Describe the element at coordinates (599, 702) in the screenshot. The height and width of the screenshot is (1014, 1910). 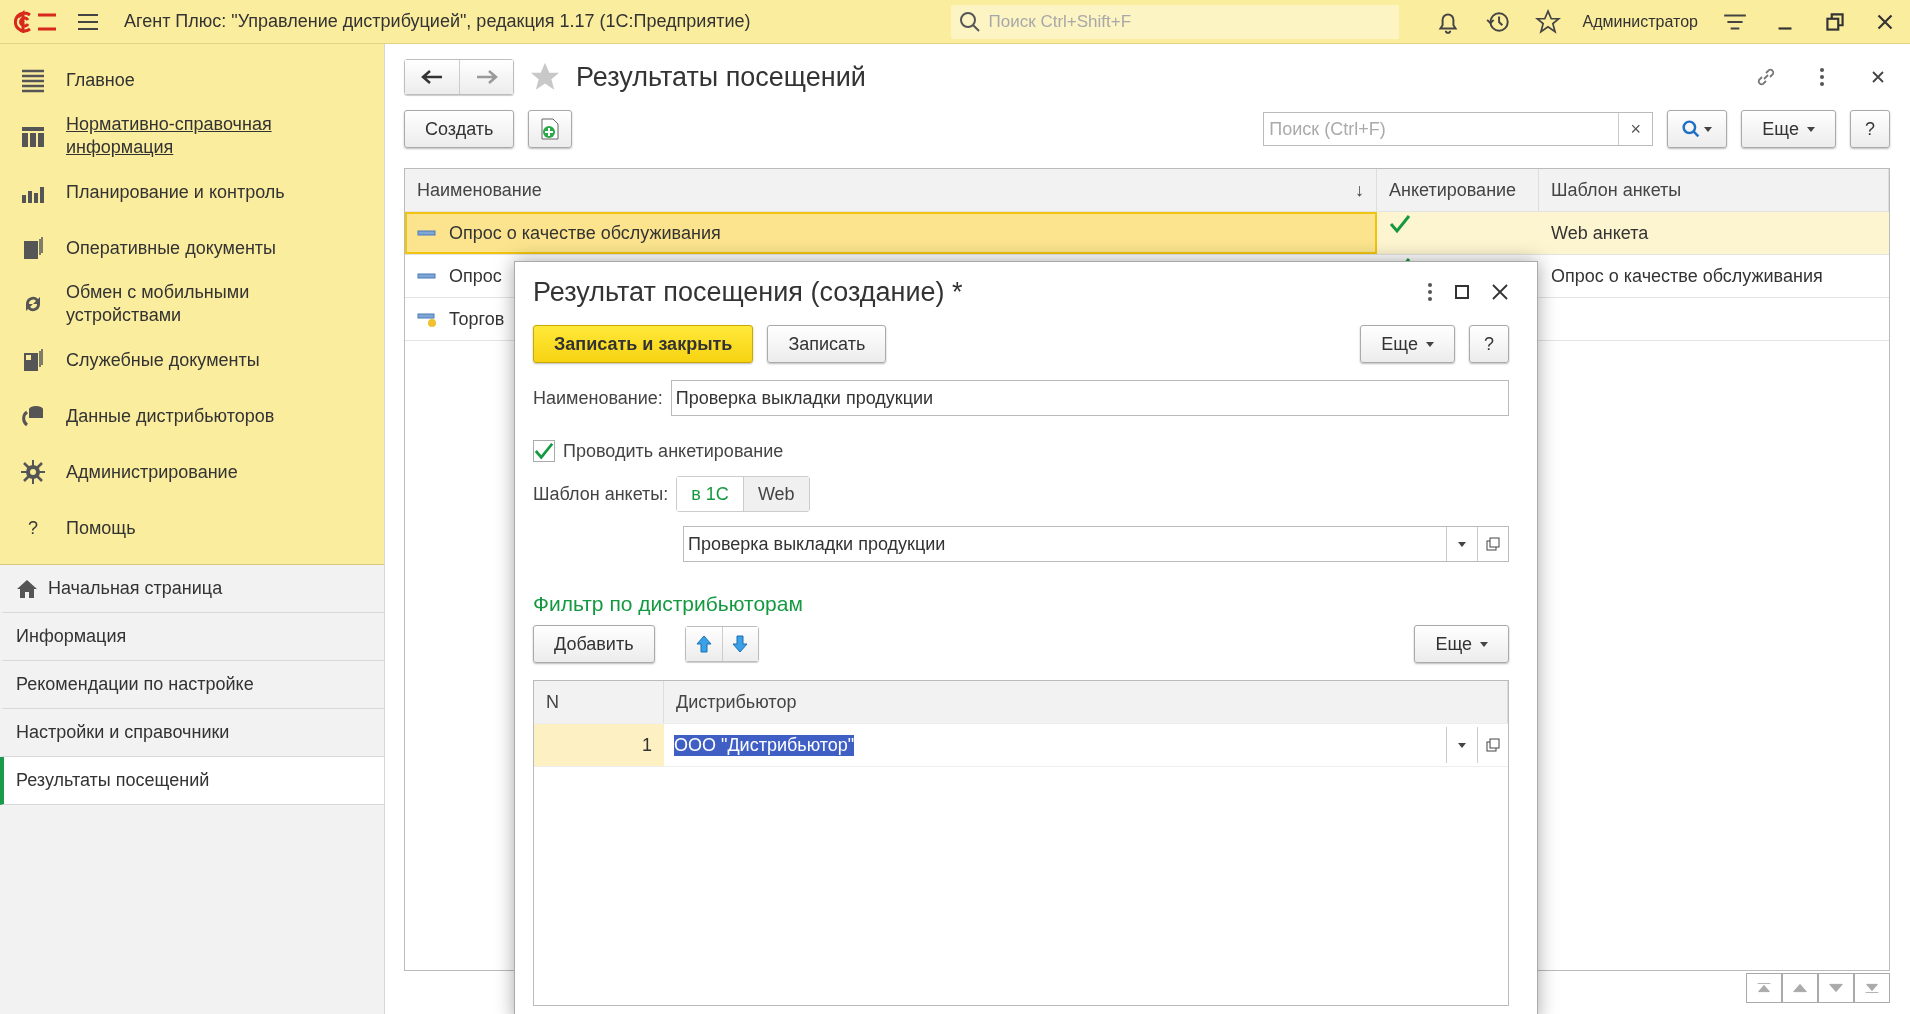
I see `column-header: N` at that location.